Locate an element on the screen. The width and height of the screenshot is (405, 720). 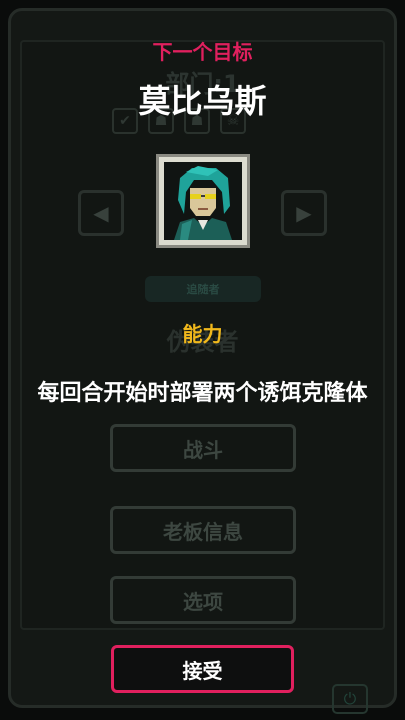
power-button: ⏻ is located at coordinates (350, 699).